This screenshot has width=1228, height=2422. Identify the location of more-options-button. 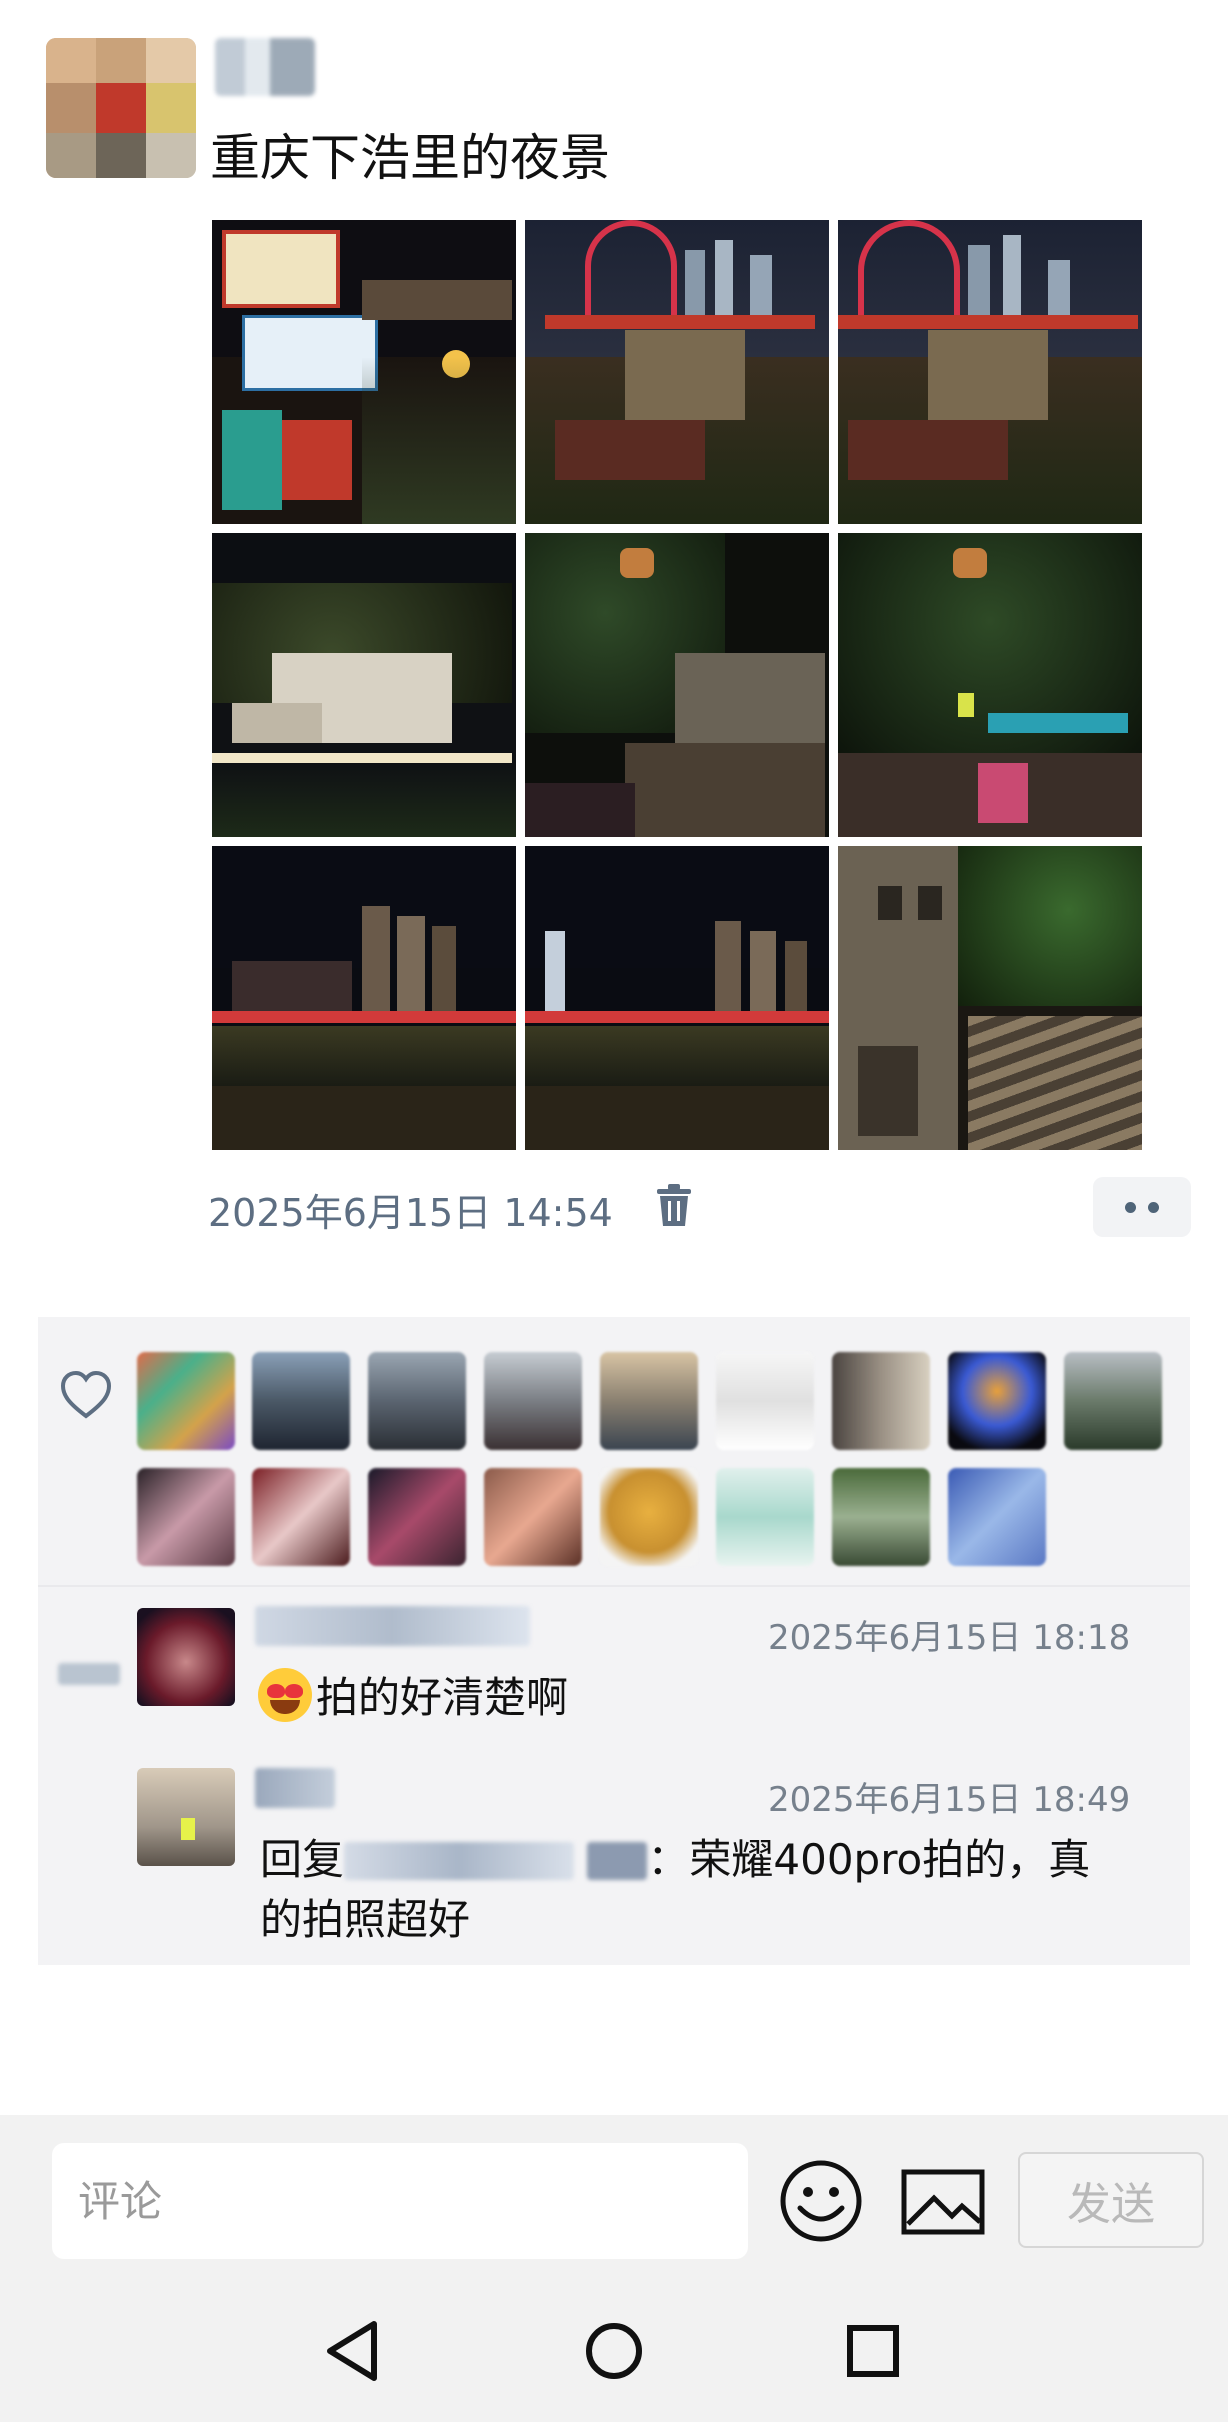
(1142, 1207).